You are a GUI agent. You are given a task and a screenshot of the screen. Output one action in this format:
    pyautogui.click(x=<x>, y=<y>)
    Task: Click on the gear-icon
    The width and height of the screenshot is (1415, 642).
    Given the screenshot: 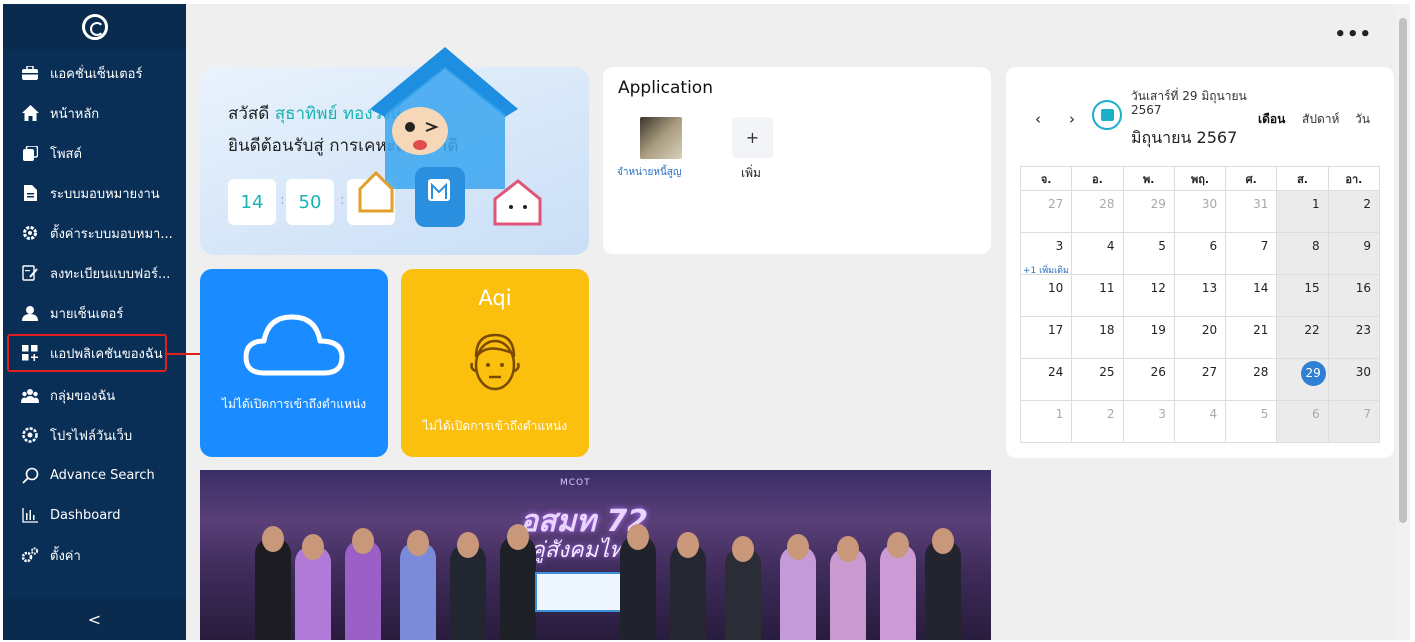 What is the action you would take?
    pyautogui.click(x=30, y=233)
    